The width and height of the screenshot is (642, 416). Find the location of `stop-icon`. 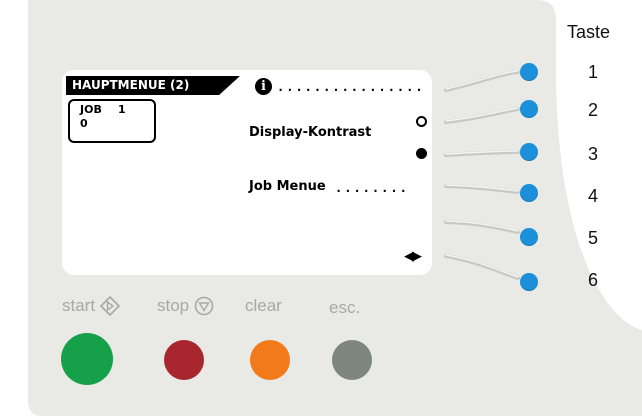

stop-icon is located at coordinates (204, 306).